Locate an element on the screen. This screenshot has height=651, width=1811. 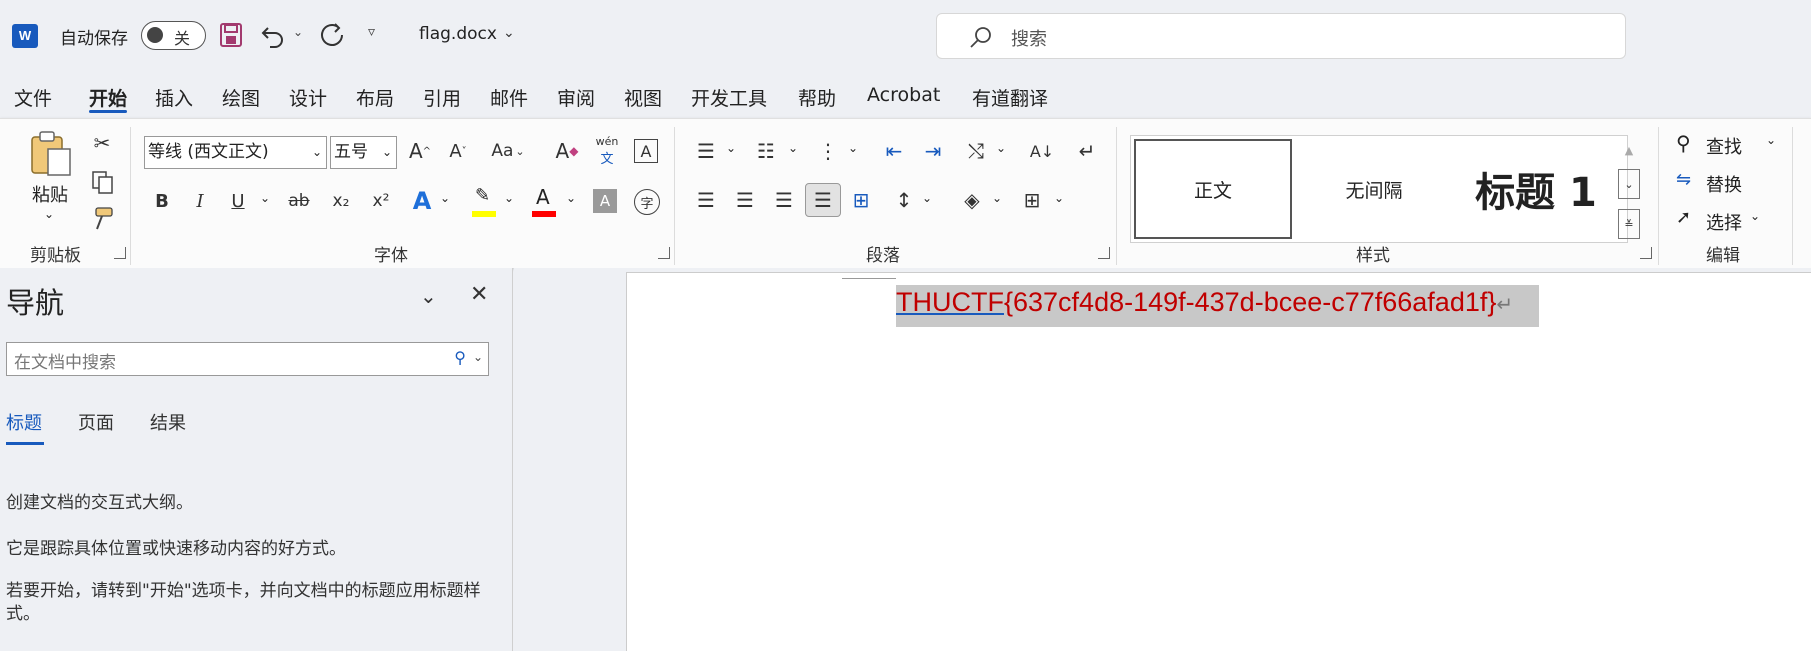
document-filename: flag.docx is located at coordinates (458, 34).